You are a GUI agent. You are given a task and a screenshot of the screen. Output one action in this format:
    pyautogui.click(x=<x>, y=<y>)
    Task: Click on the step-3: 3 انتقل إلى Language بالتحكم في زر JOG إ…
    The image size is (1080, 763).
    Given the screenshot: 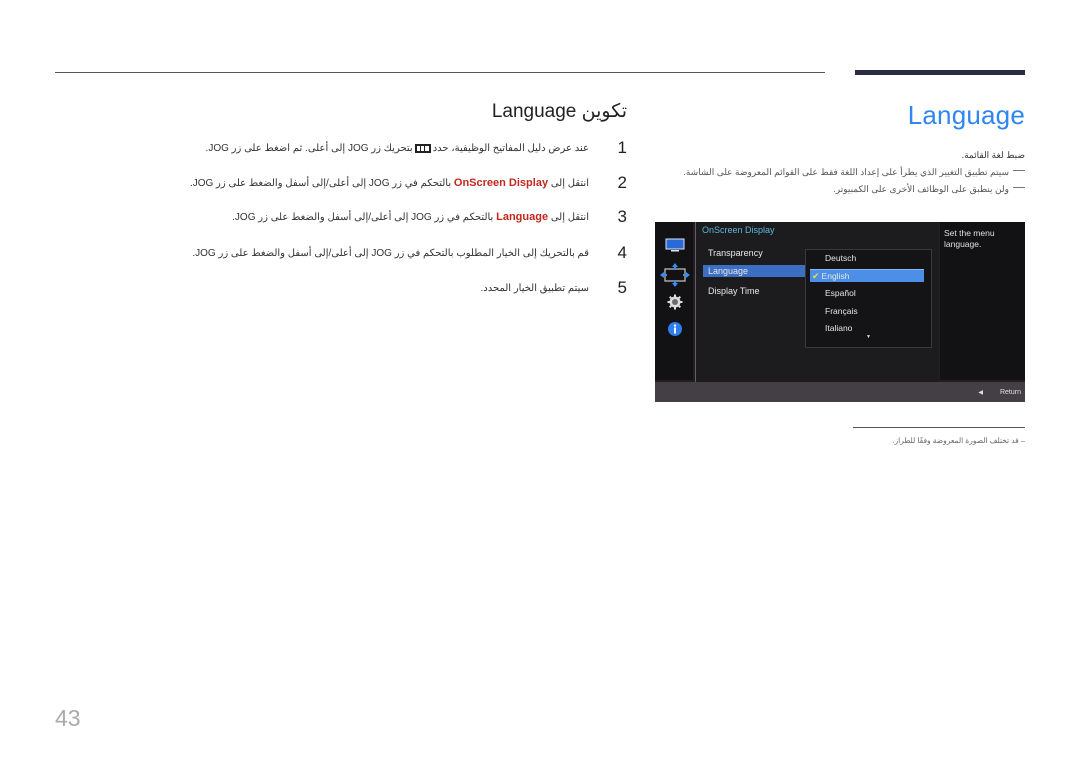 What is the action you would take?
    pyautogui.click(x=429, y=217)
    